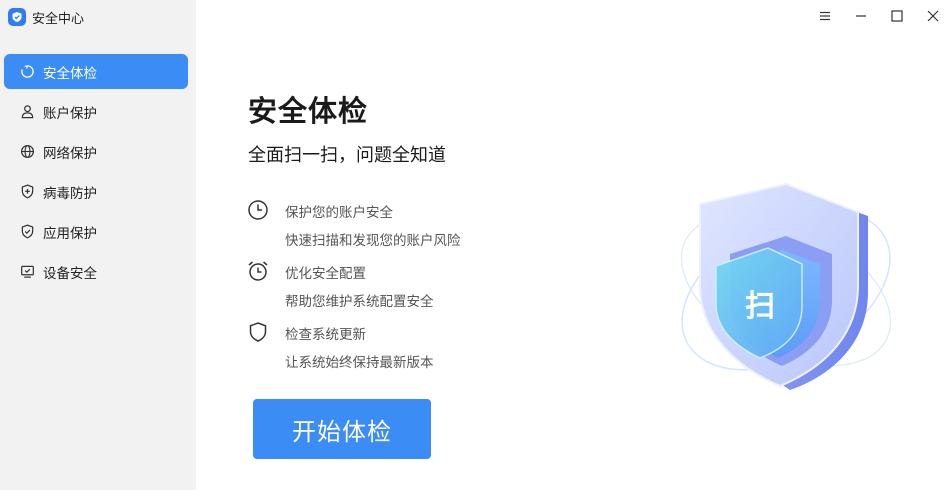 Image resolution: width=951 pixels, height=490 pixels. I want to click on sidebar-item-account-protection: 账户保护, so click(96, 111).